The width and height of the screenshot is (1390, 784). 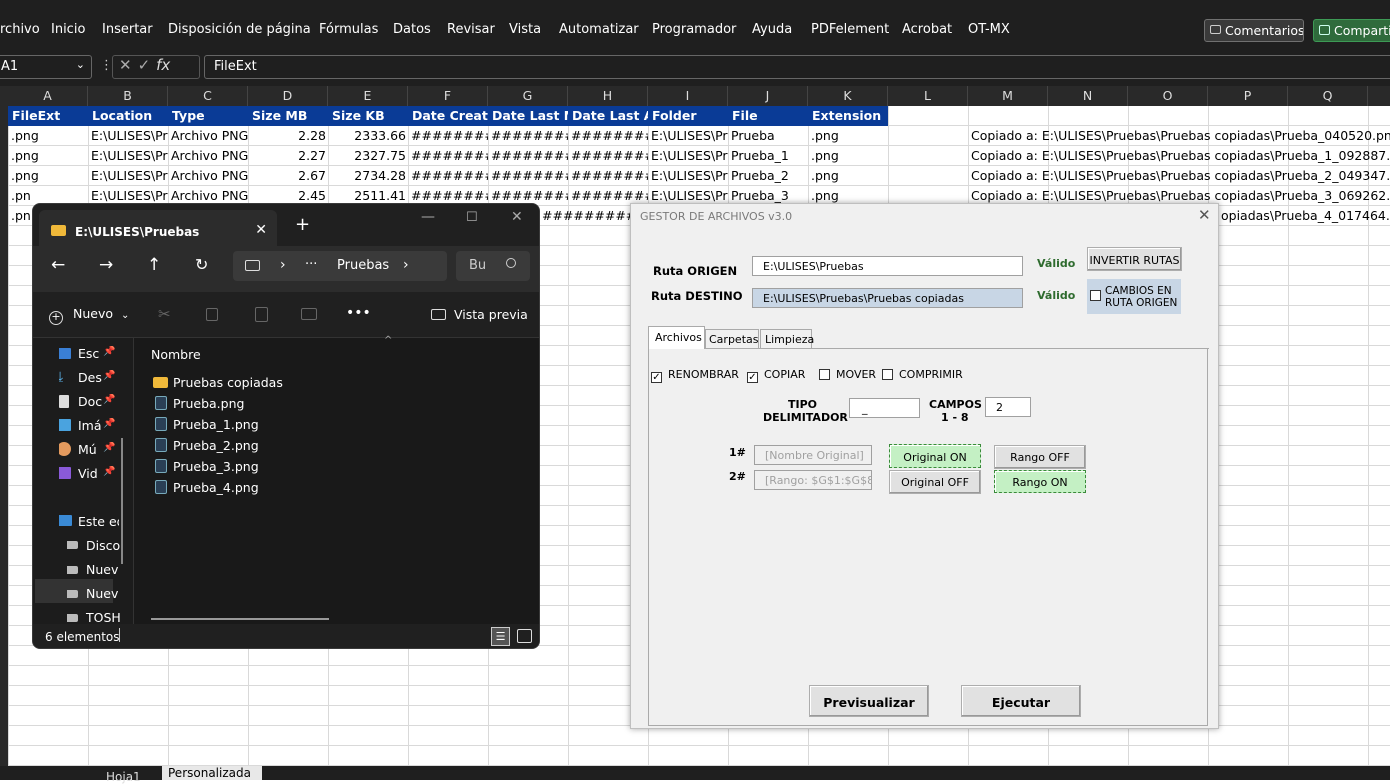 What do you see at coordinates (1021, 701) in the screenshot?
I see `execute-button: Ejecutar` at bounding box center [1021, 701].